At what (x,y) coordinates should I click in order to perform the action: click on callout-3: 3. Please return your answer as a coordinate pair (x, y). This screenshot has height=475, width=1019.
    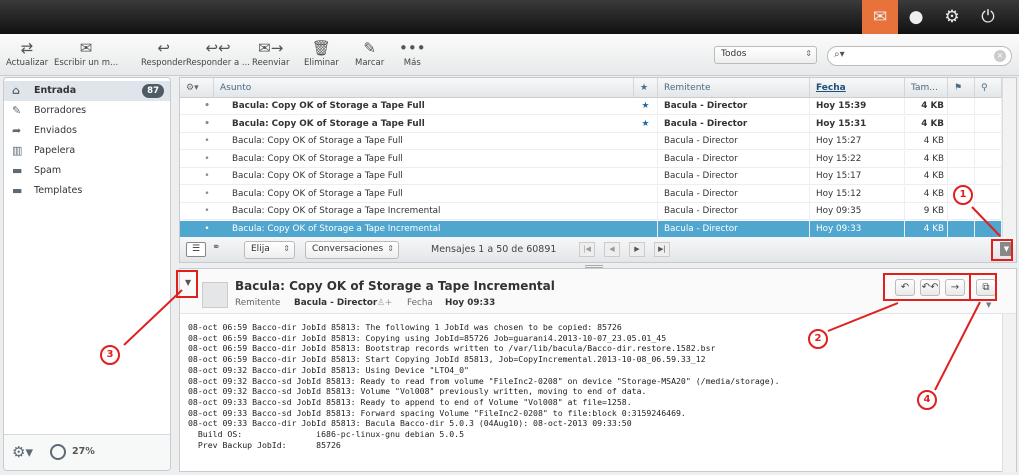
    Looking at the image, I should click on (110, 355).